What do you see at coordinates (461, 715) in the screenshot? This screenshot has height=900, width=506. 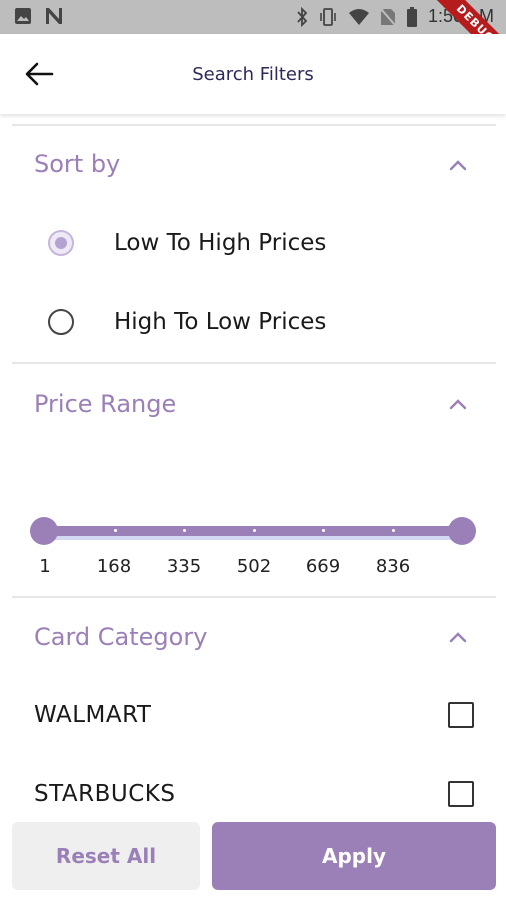 I see `checkbox-walmart` at bounding box center [461, 715].